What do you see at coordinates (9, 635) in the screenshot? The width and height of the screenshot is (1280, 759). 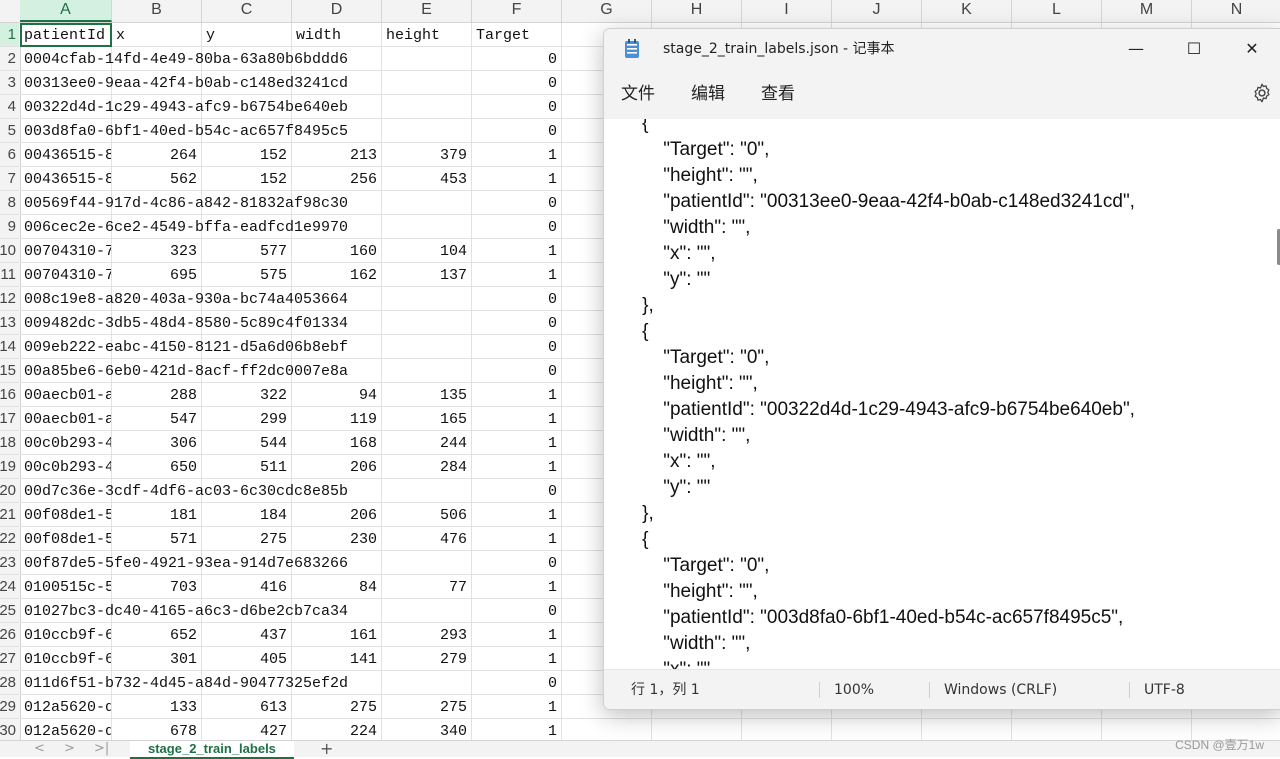 I see `row-number: 26` at bounding box center [9, 635].